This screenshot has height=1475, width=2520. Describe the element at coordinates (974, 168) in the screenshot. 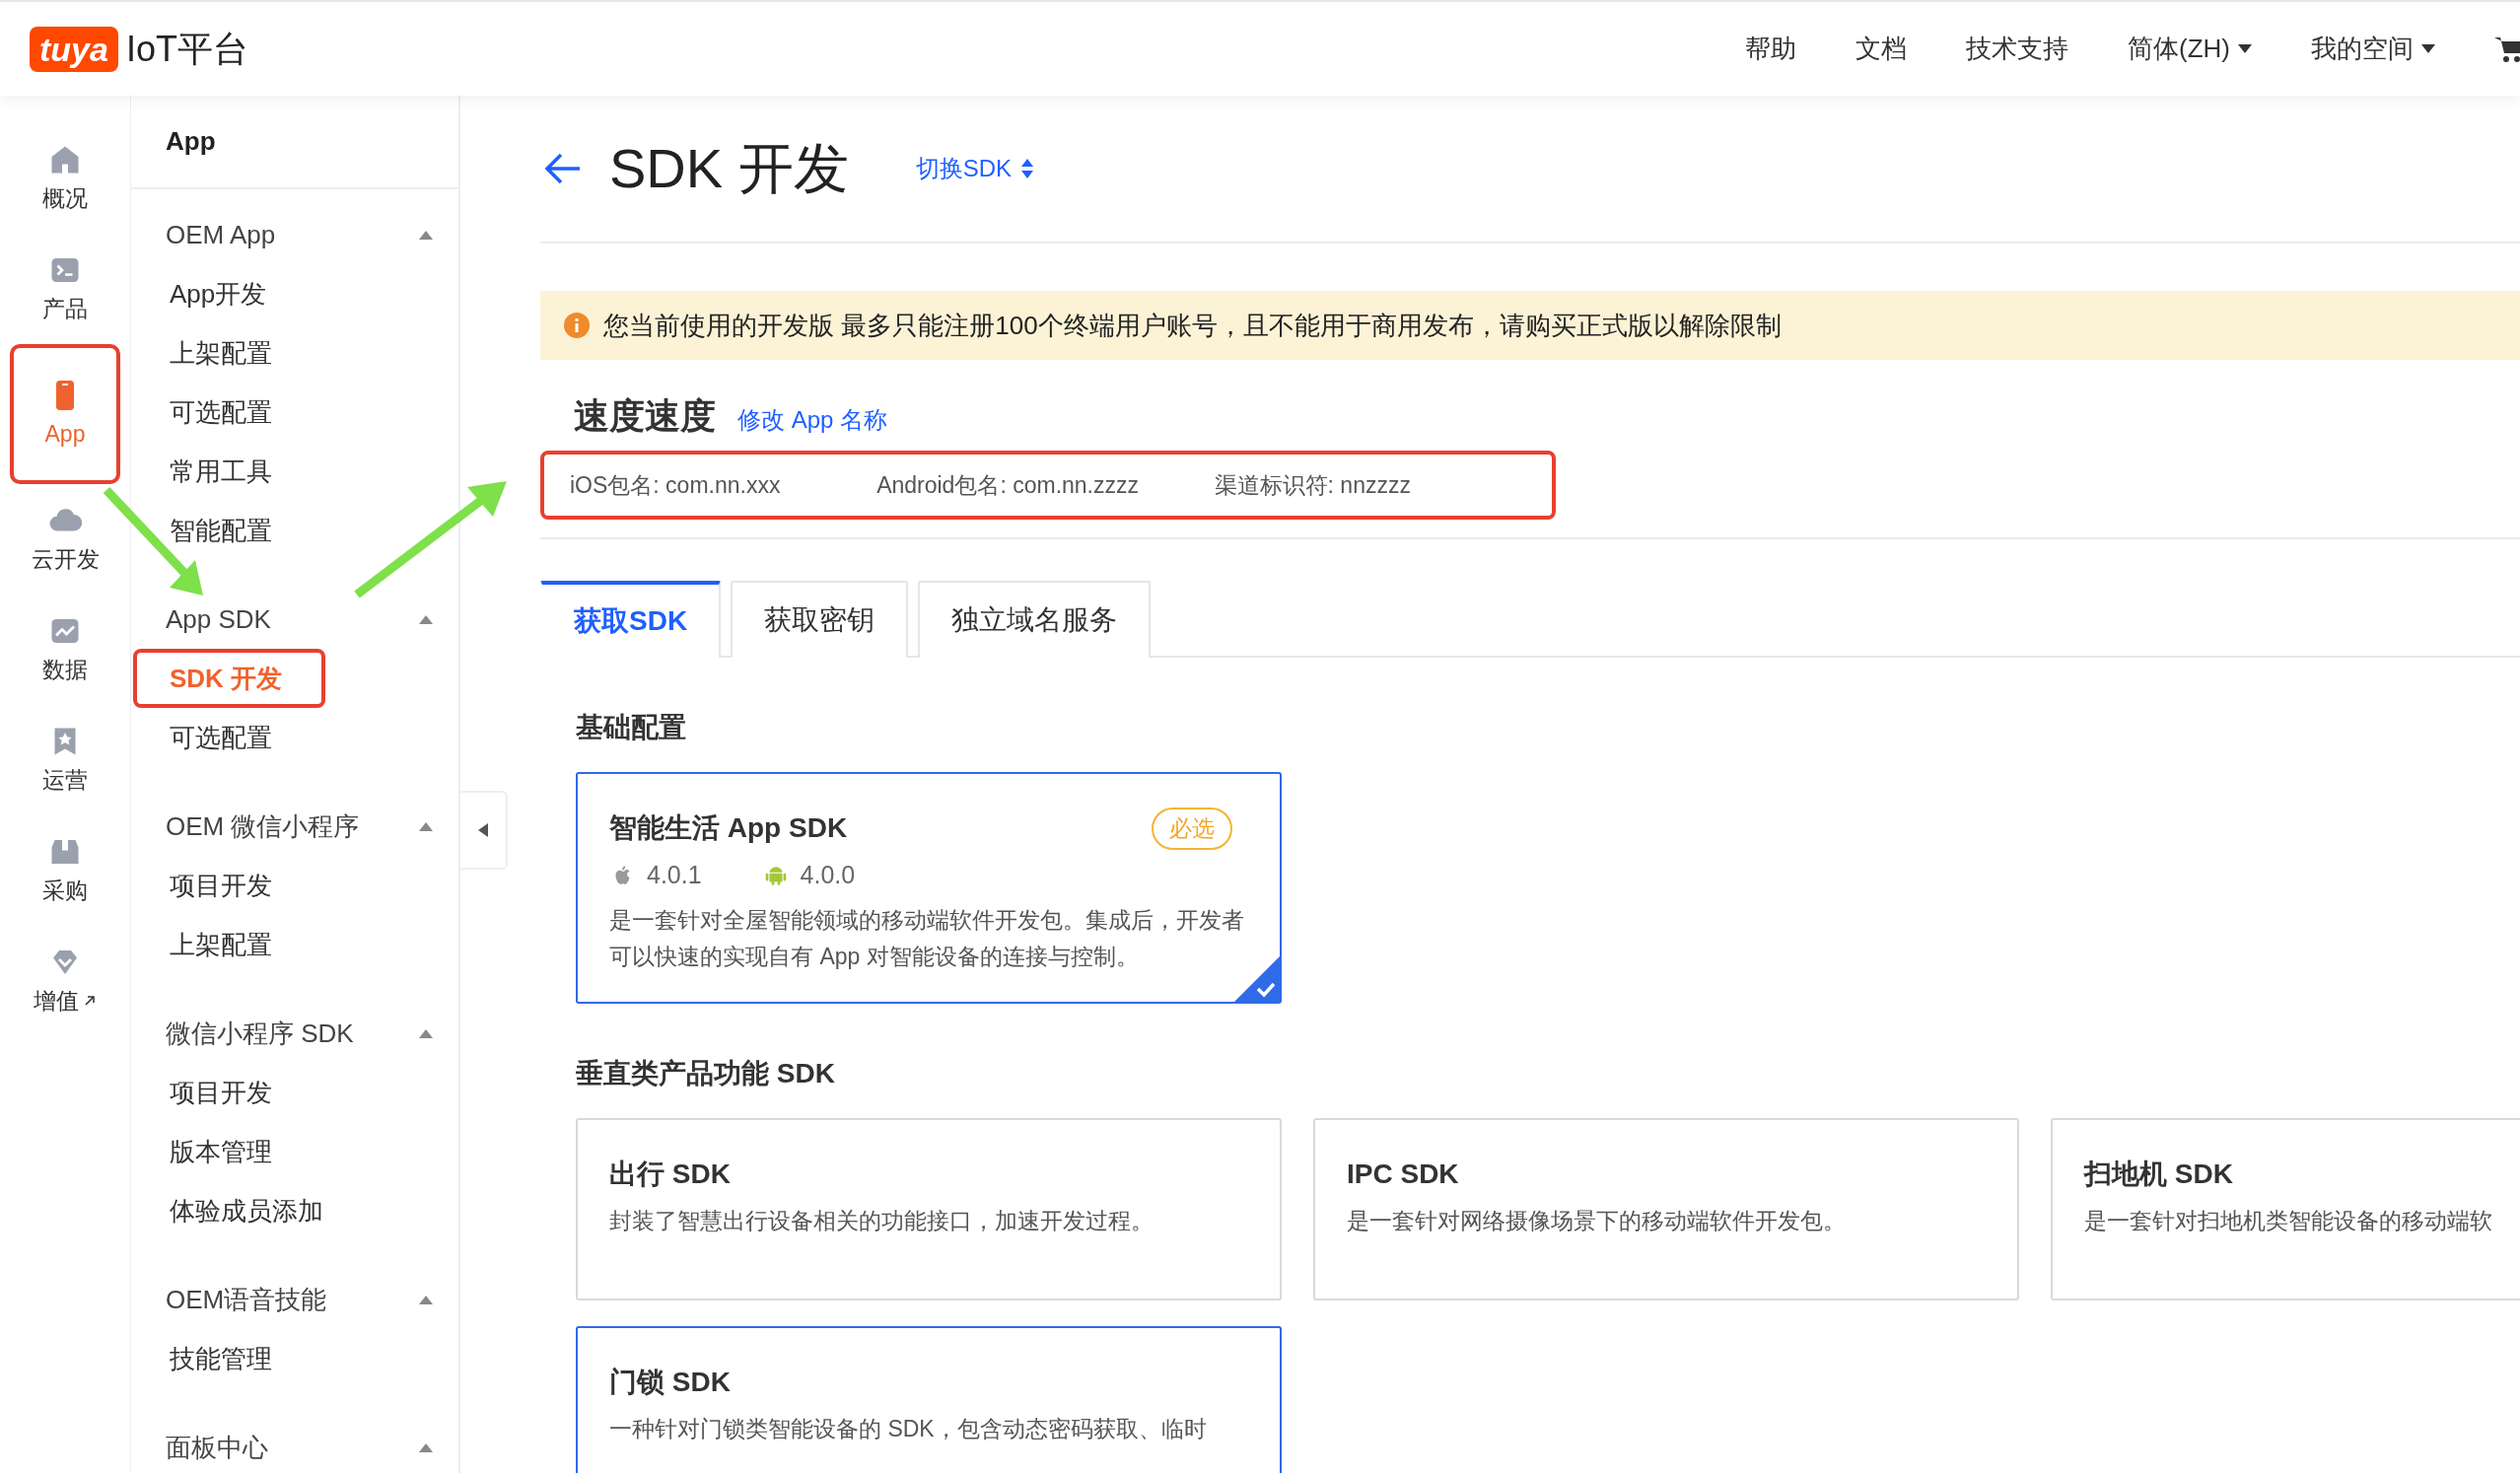

I see `switch-sdk-link: 切换SDK` at that location.